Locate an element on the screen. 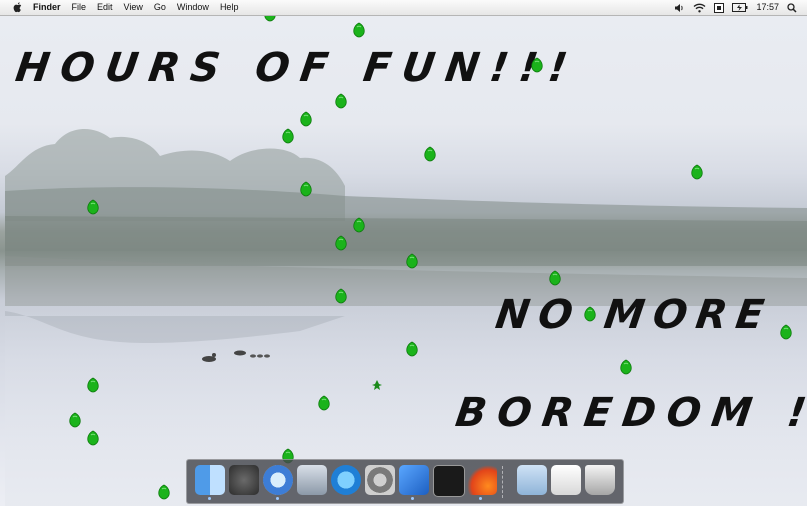  menu-edit: Edit is located at coordinates (105, 7).